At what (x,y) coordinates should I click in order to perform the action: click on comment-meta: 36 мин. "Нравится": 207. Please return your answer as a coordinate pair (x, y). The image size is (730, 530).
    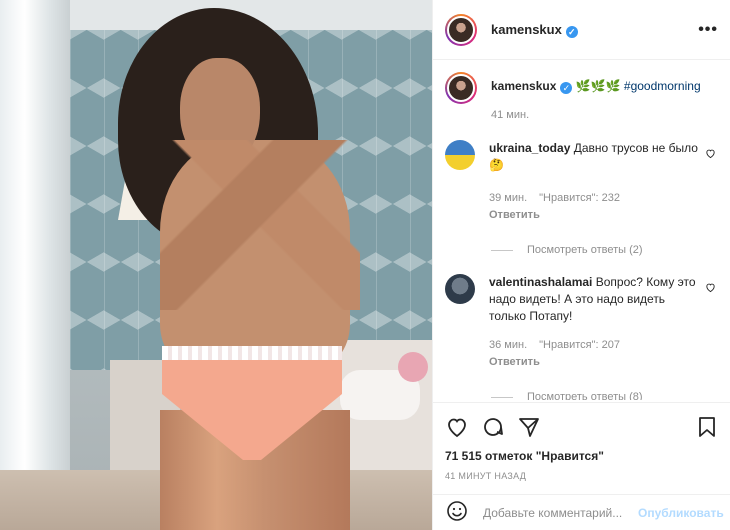
    Looking at the image, I should click on (597, 345).